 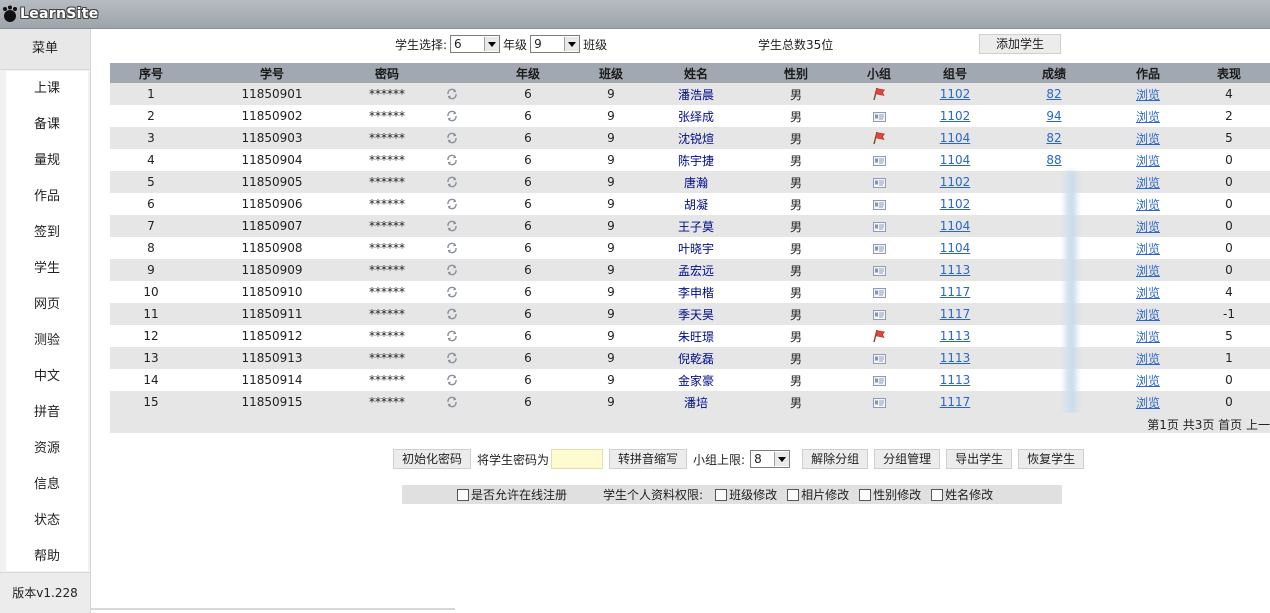 What do you see at coordinates (1051, 459) in the screenshot?
I see `restore-students-button: 恢复学生` at bounding box center [1051, 459].